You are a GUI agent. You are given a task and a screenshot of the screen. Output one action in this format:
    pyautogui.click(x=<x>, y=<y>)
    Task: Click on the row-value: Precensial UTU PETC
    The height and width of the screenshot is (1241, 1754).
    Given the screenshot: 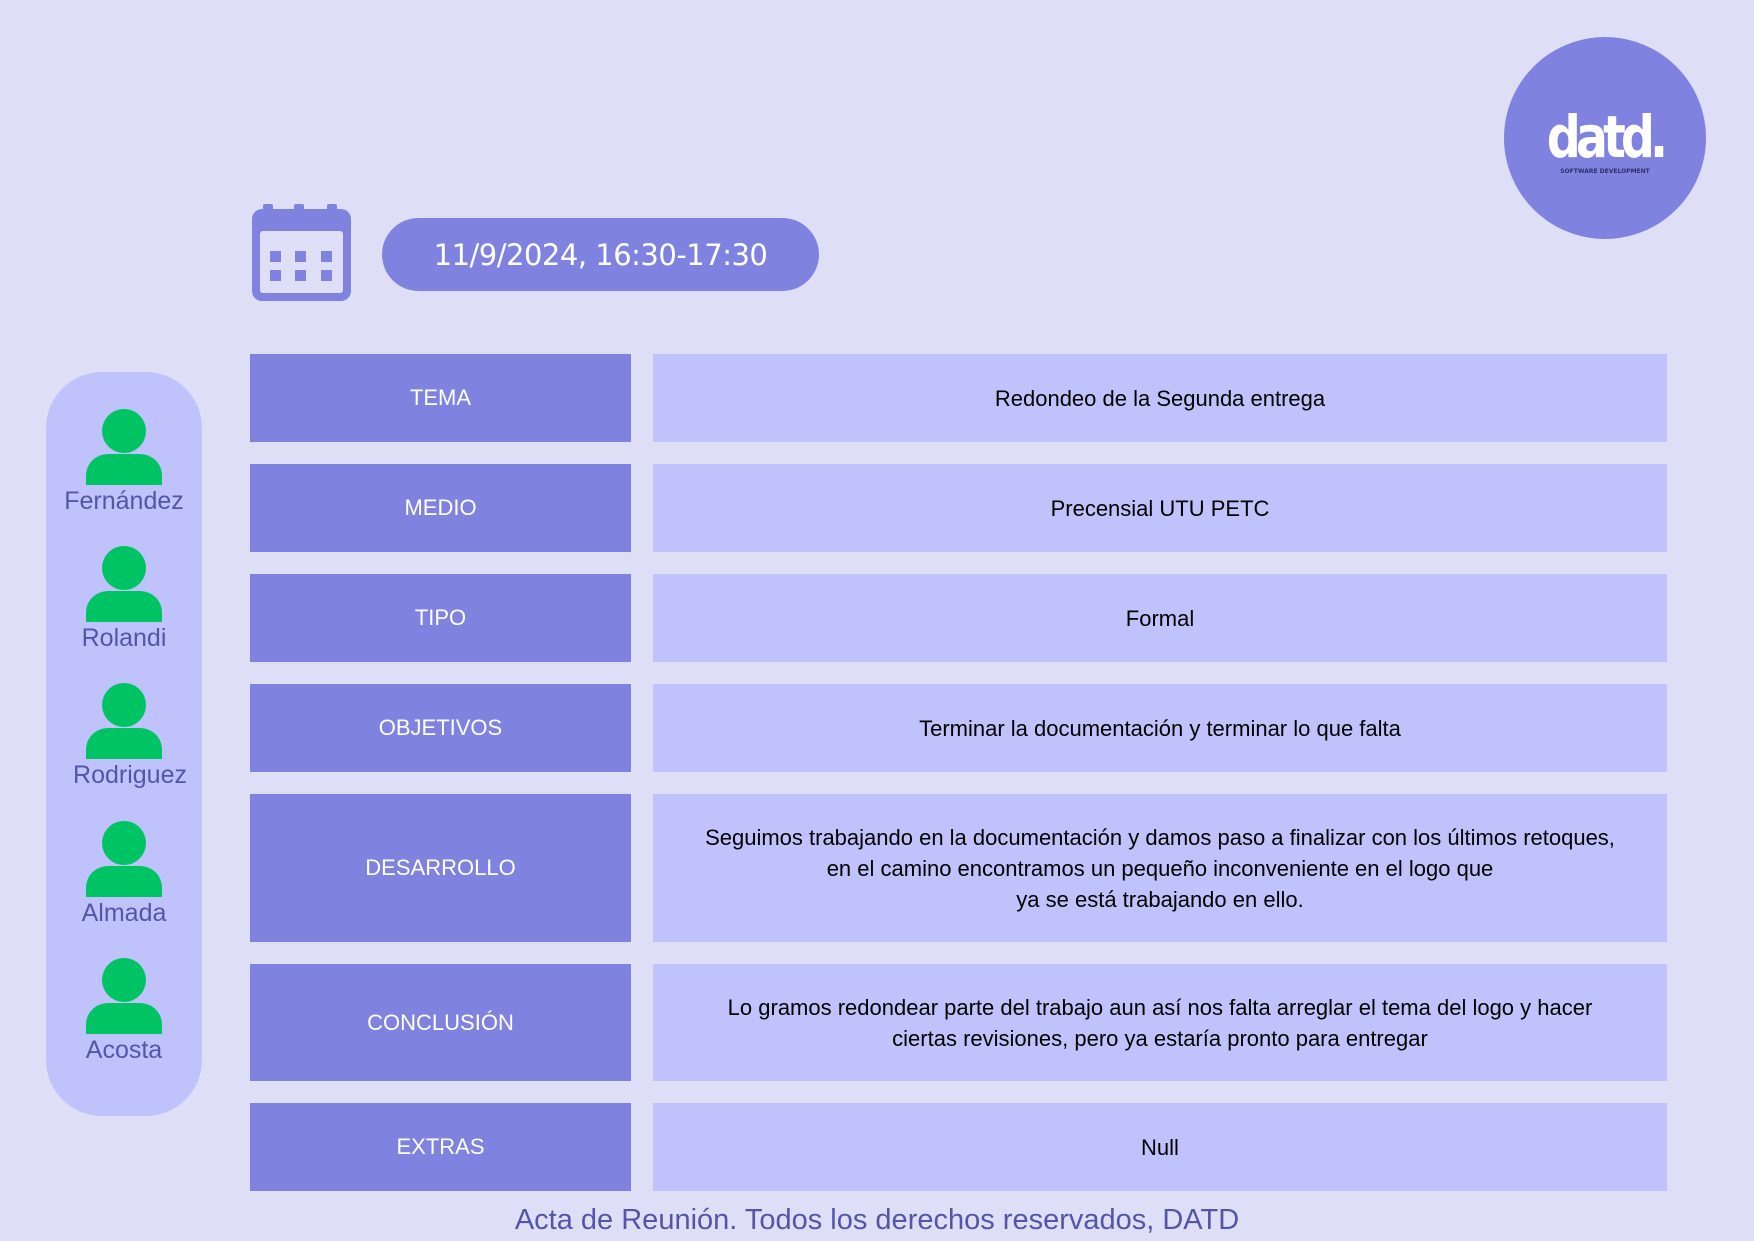 What is the action you would take?
    pyautogui.click(x=1160, y=508)
    